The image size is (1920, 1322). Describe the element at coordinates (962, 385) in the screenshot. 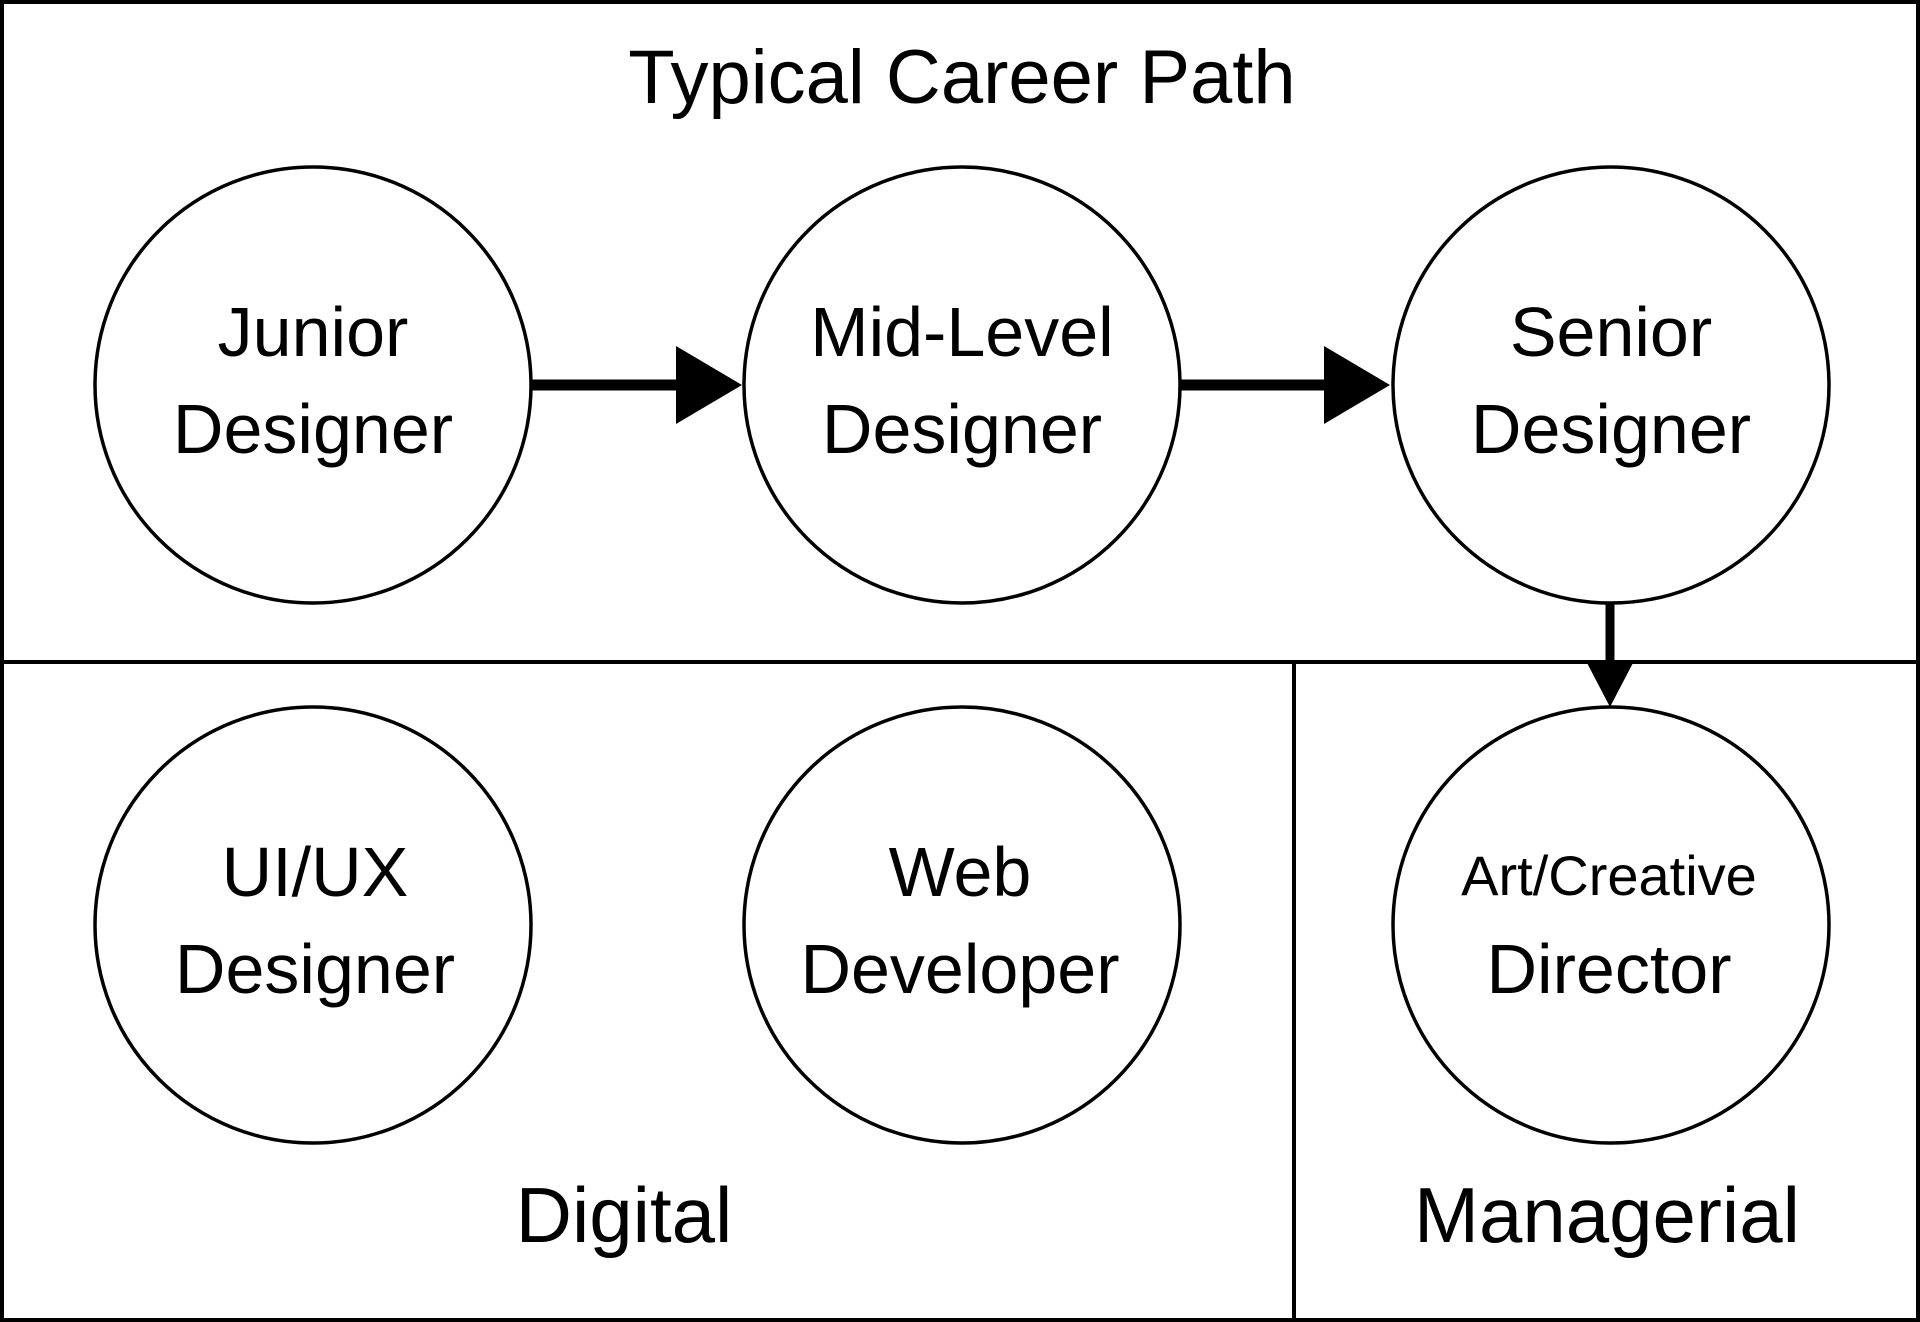

I see `node-mid-level-designer: Mid-Level Designer` at that location.